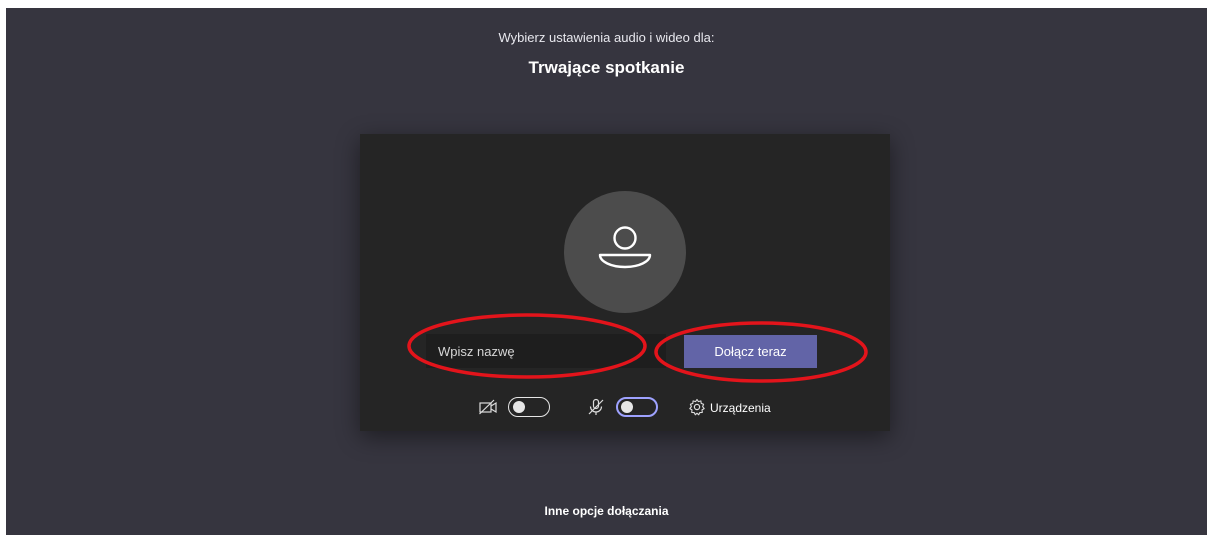 The width and height of the screenshot is (1213, 535). I want to click on mic-toggle-knob, so click(627, 407).